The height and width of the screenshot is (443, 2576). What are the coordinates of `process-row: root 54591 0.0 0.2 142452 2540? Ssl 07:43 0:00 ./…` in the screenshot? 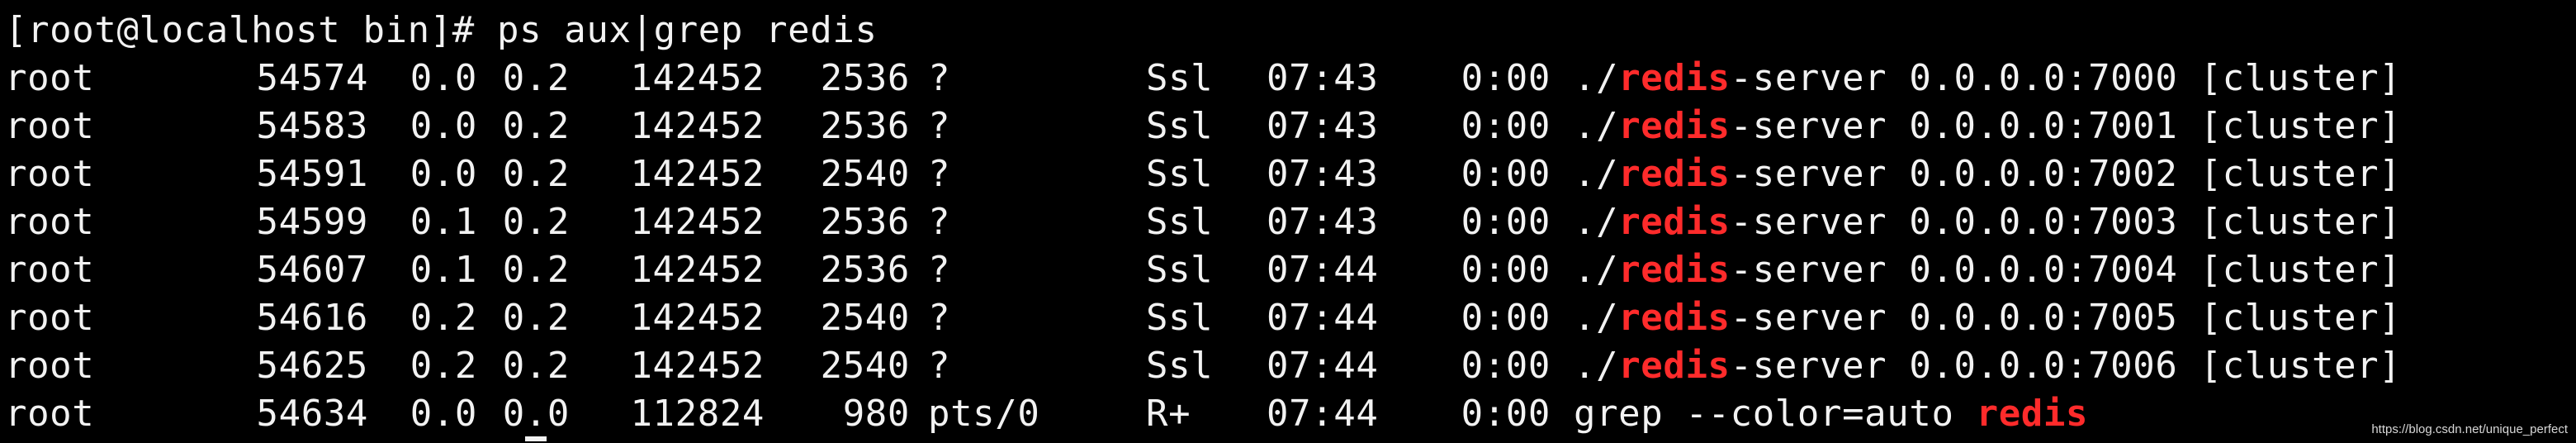 It's located at (1284, 174).